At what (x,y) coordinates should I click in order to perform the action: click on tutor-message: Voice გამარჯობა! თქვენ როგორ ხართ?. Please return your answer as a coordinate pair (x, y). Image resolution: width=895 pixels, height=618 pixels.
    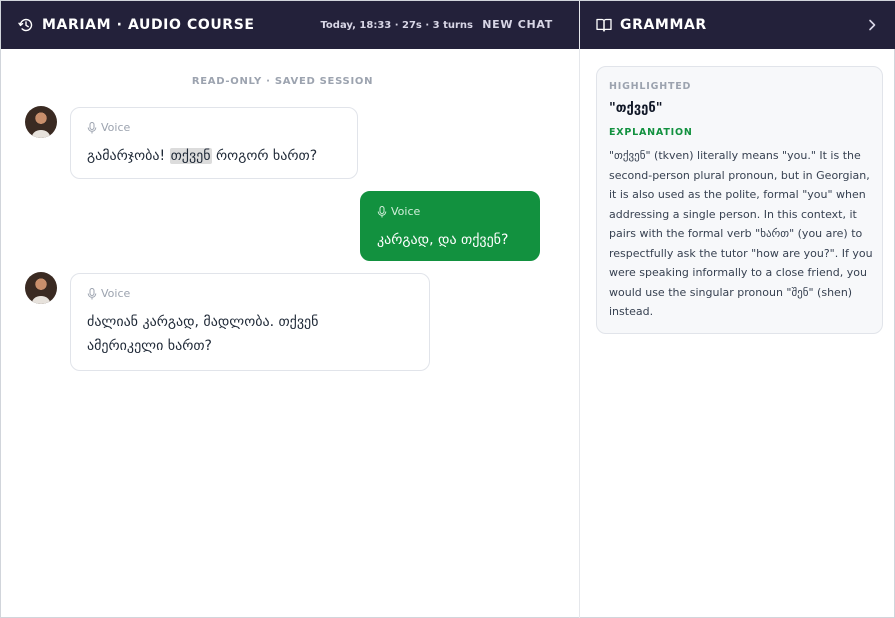
    Looking at the image, I should click on (214, 143).